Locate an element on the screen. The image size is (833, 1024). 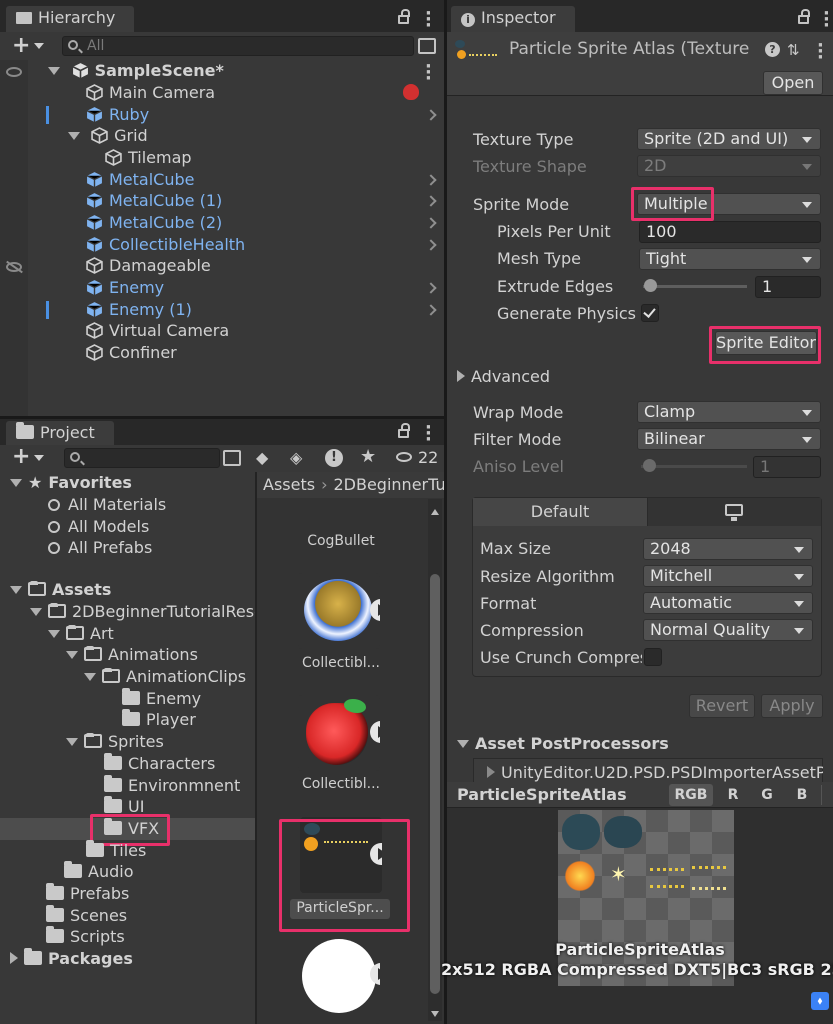
project-tab: Project is located at coordinates (60, 433).